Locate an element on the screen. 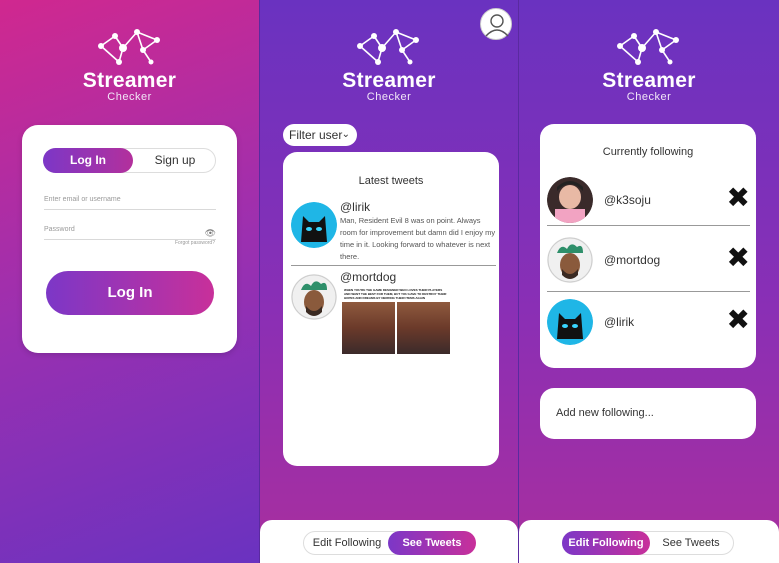 The height and width of the screenshot is (563, 779). following-row: @lirik ✖ is located at coordinates (648, 322).